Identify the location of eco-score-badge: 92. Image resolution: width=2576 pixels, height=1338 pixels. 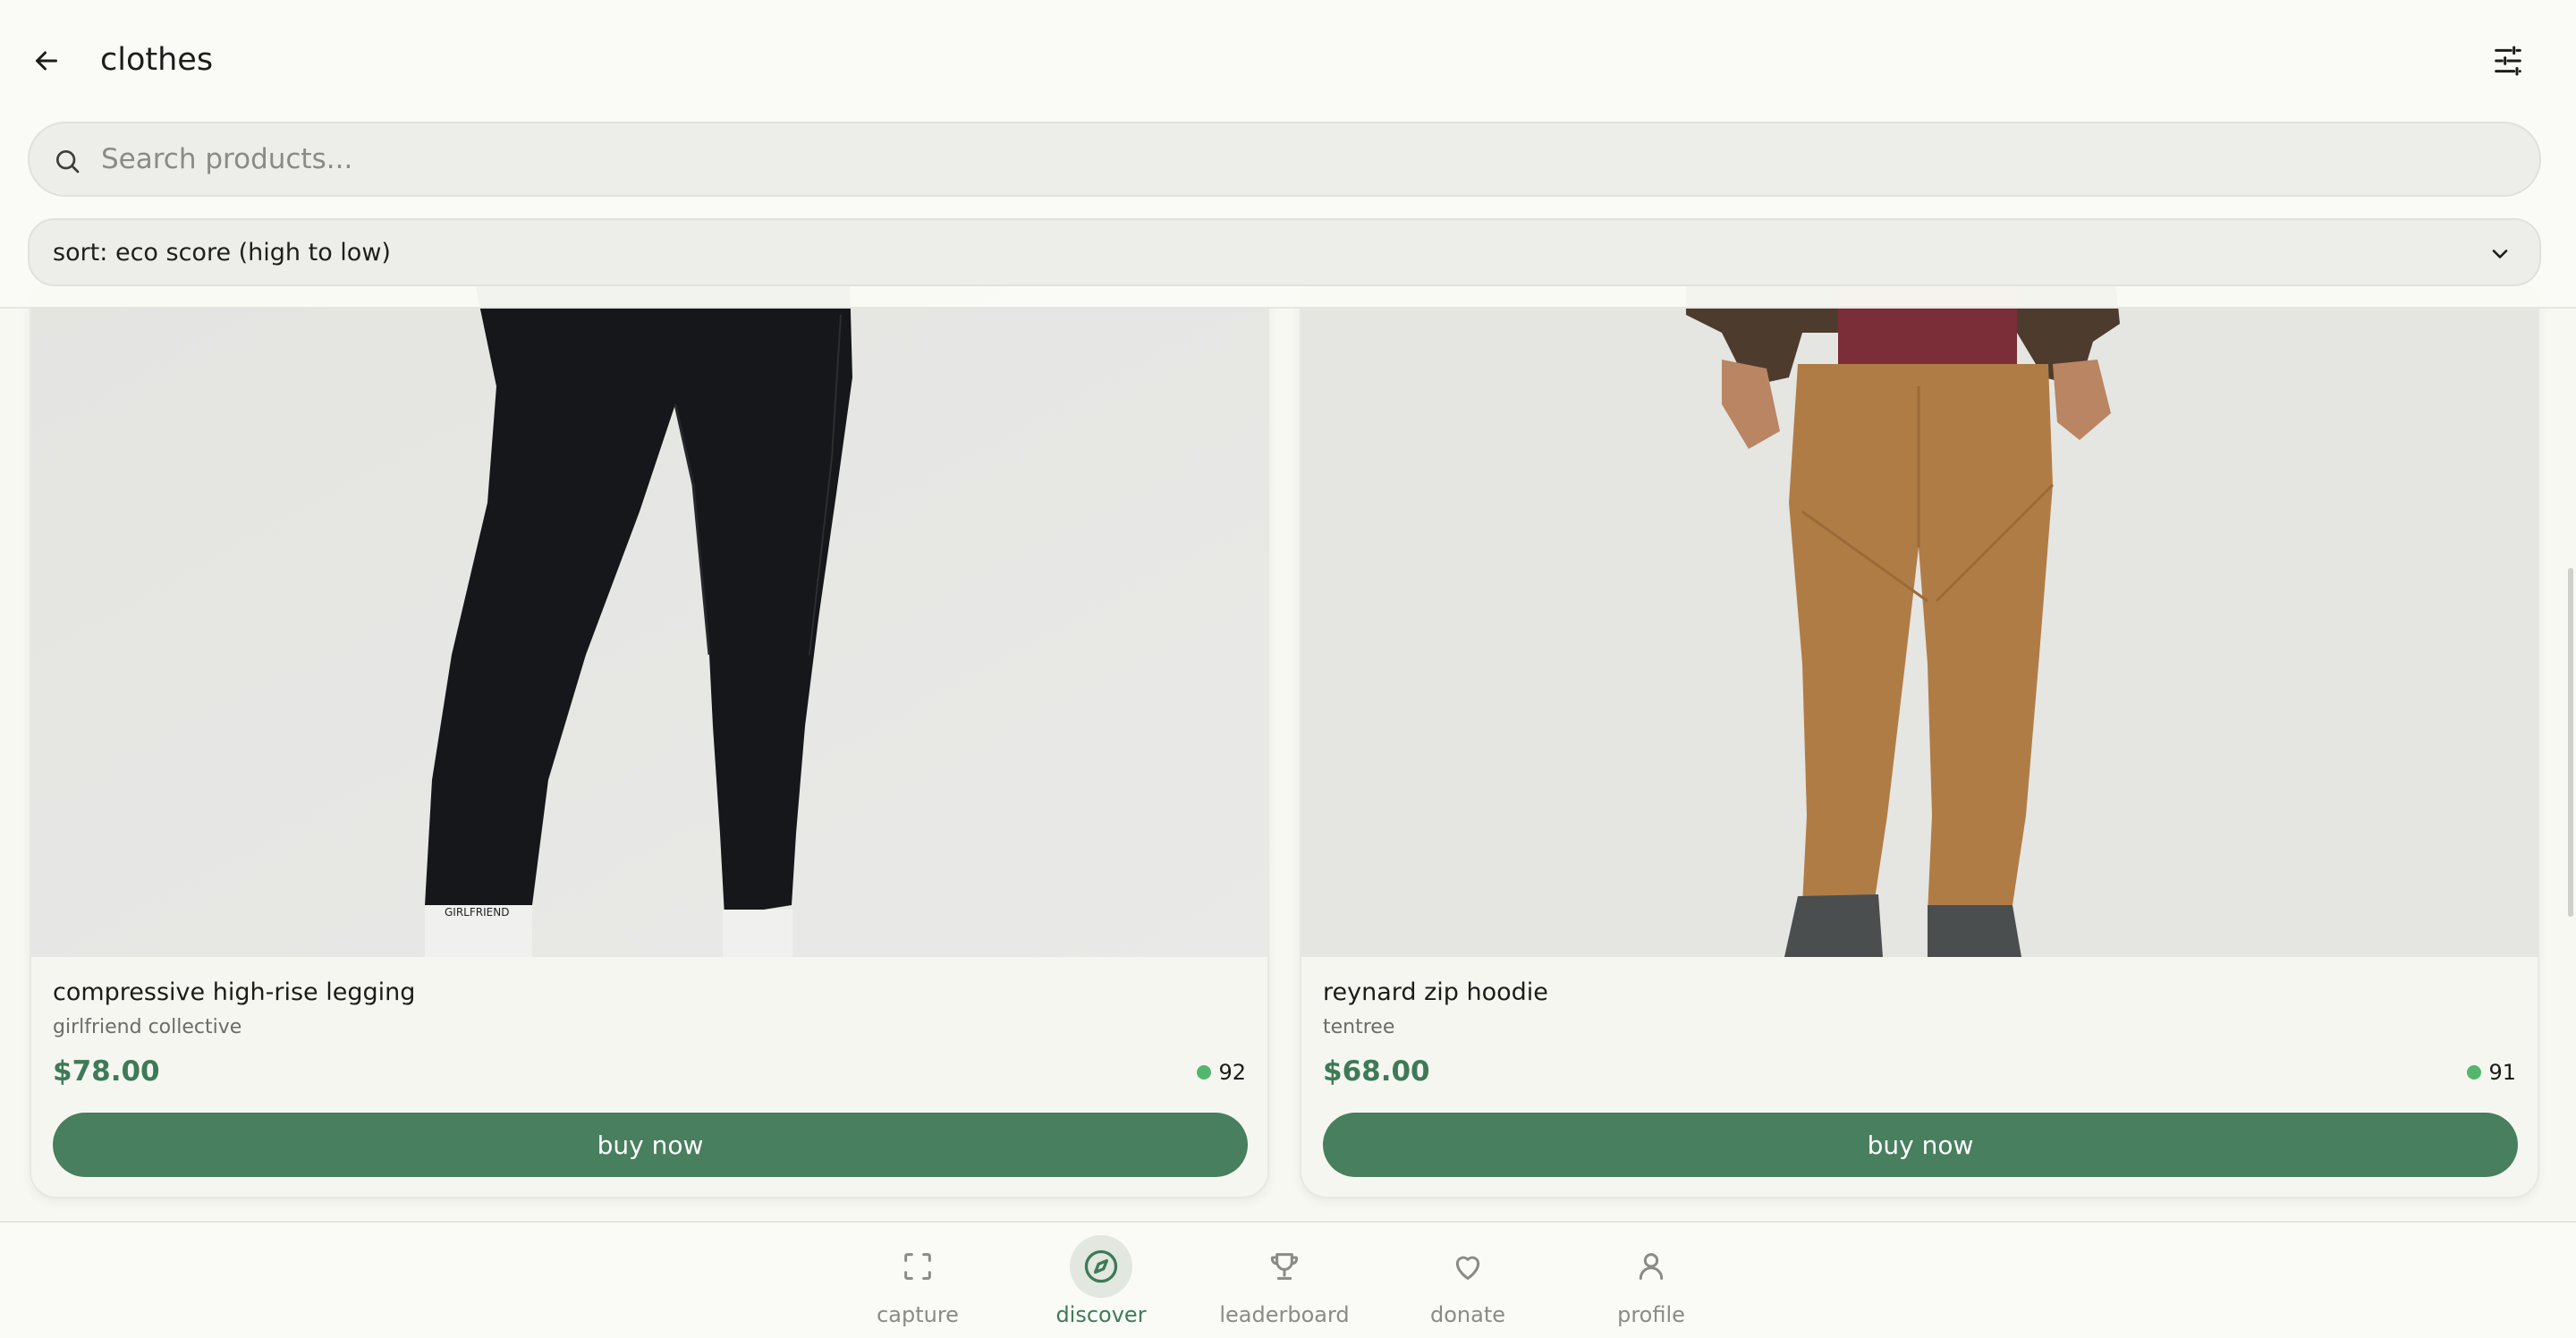
(1221, 1072).